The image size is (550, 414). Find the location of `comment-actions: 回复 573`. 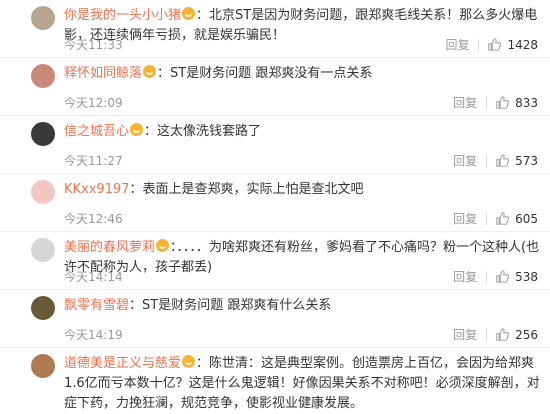

comment-actions: 回复 573 is located at coordinates (495, 160).